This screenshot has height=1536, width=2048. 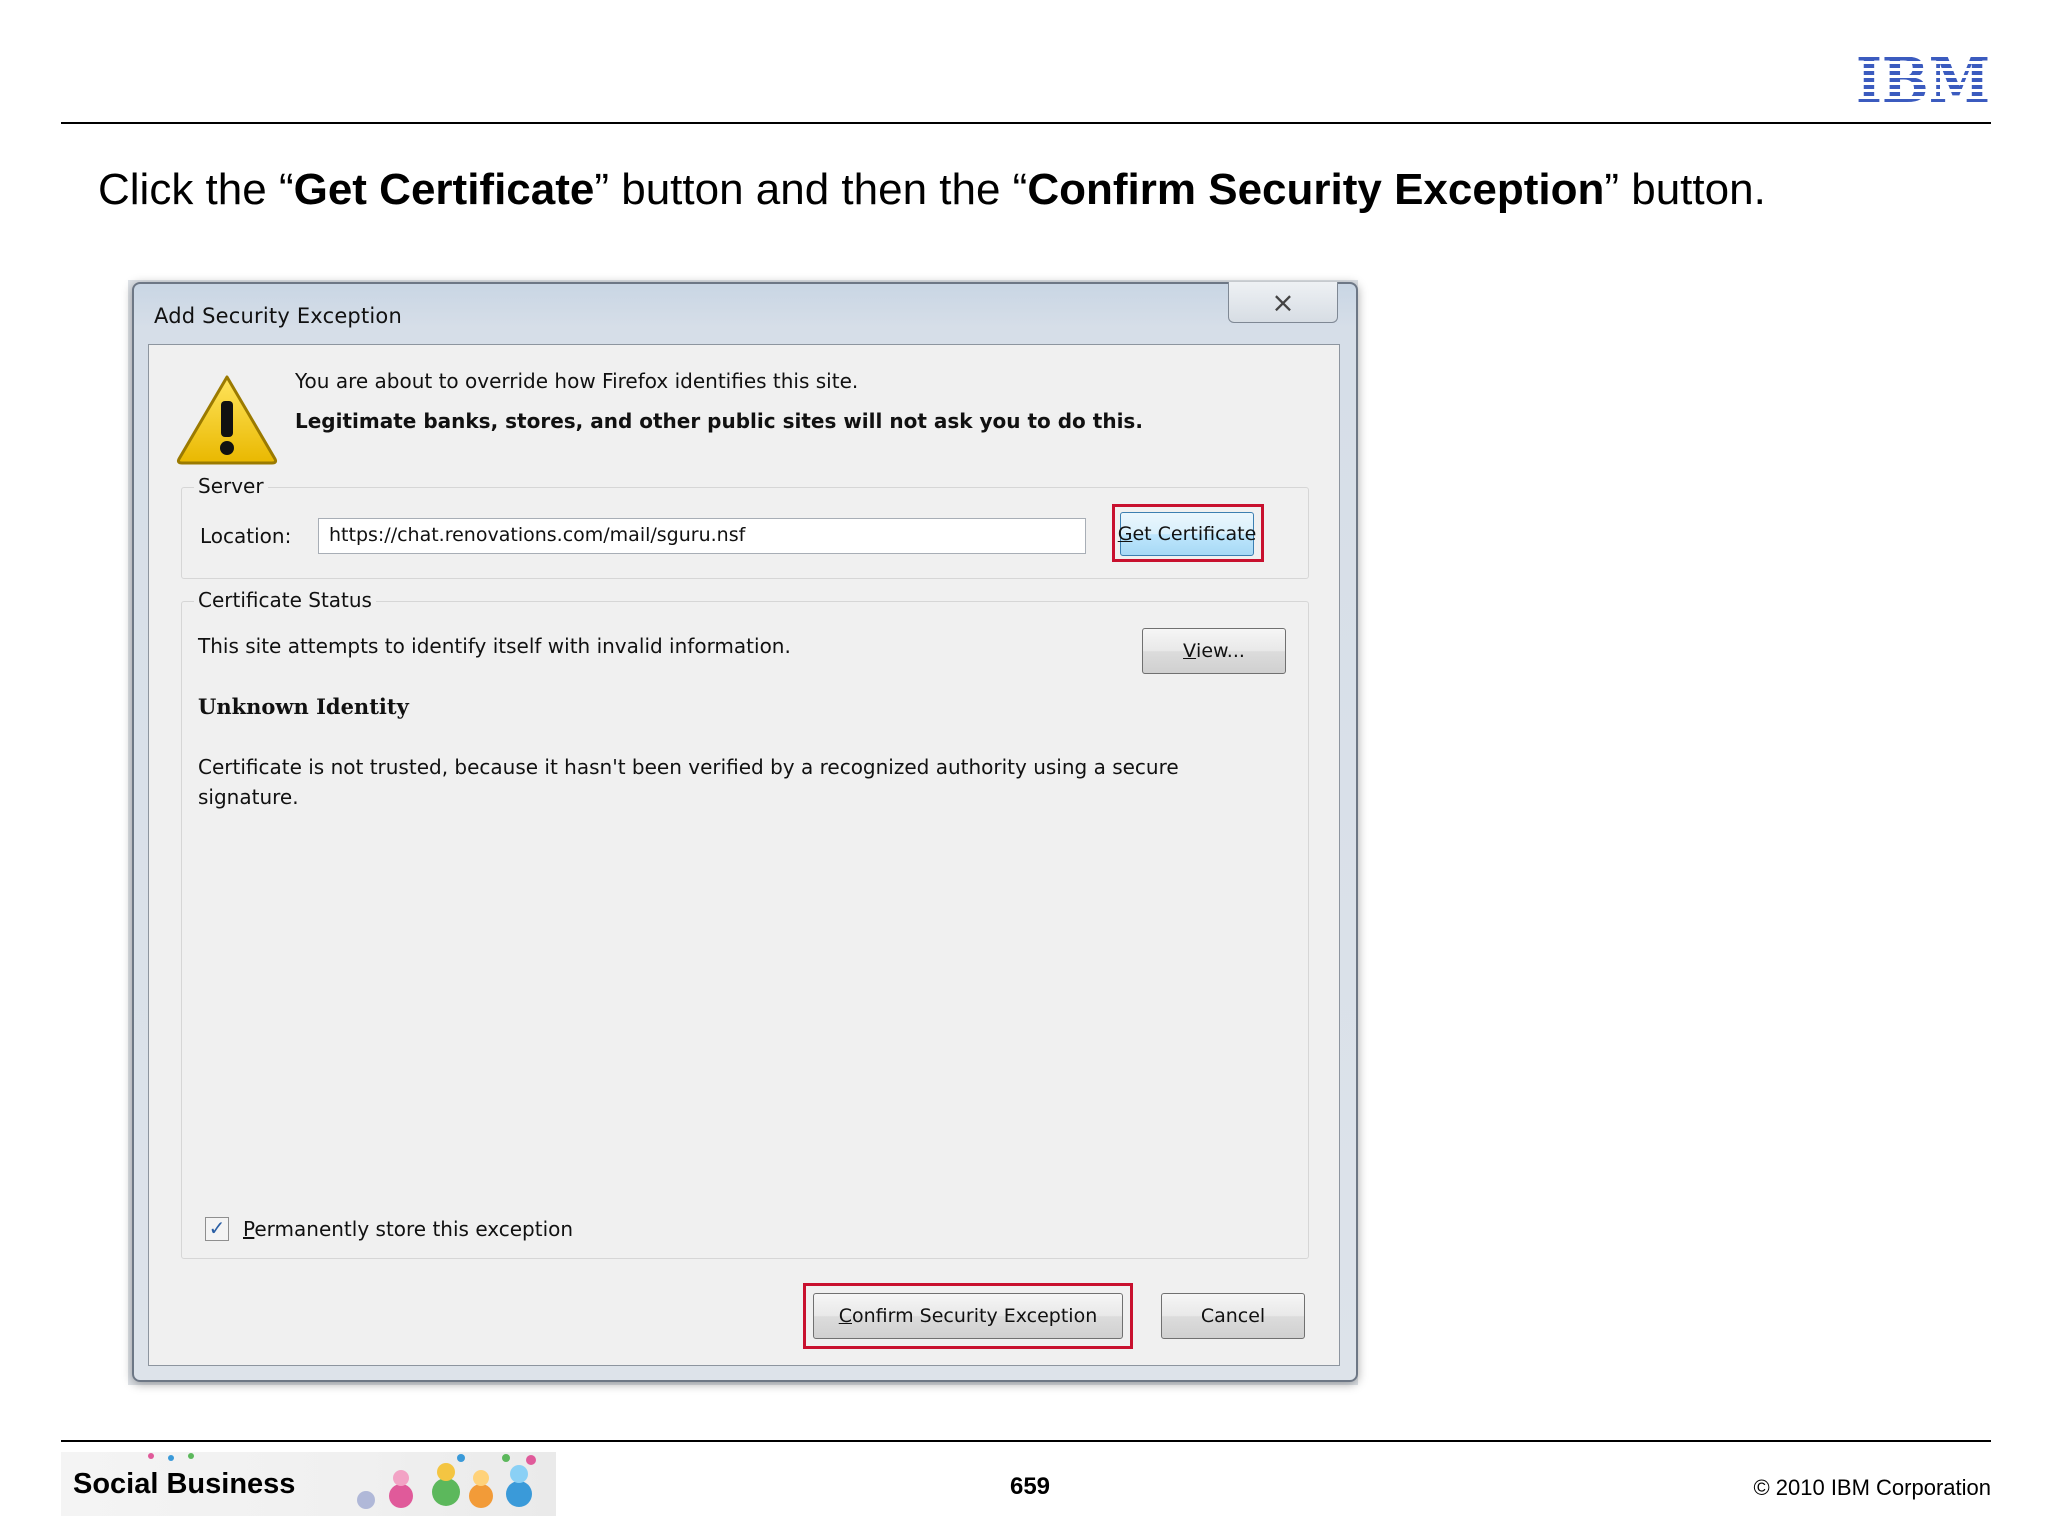 What do you see at coordinates (246, 536) in the screenshot?
I see `location-label: Location:` at bounding box center [246, 536].